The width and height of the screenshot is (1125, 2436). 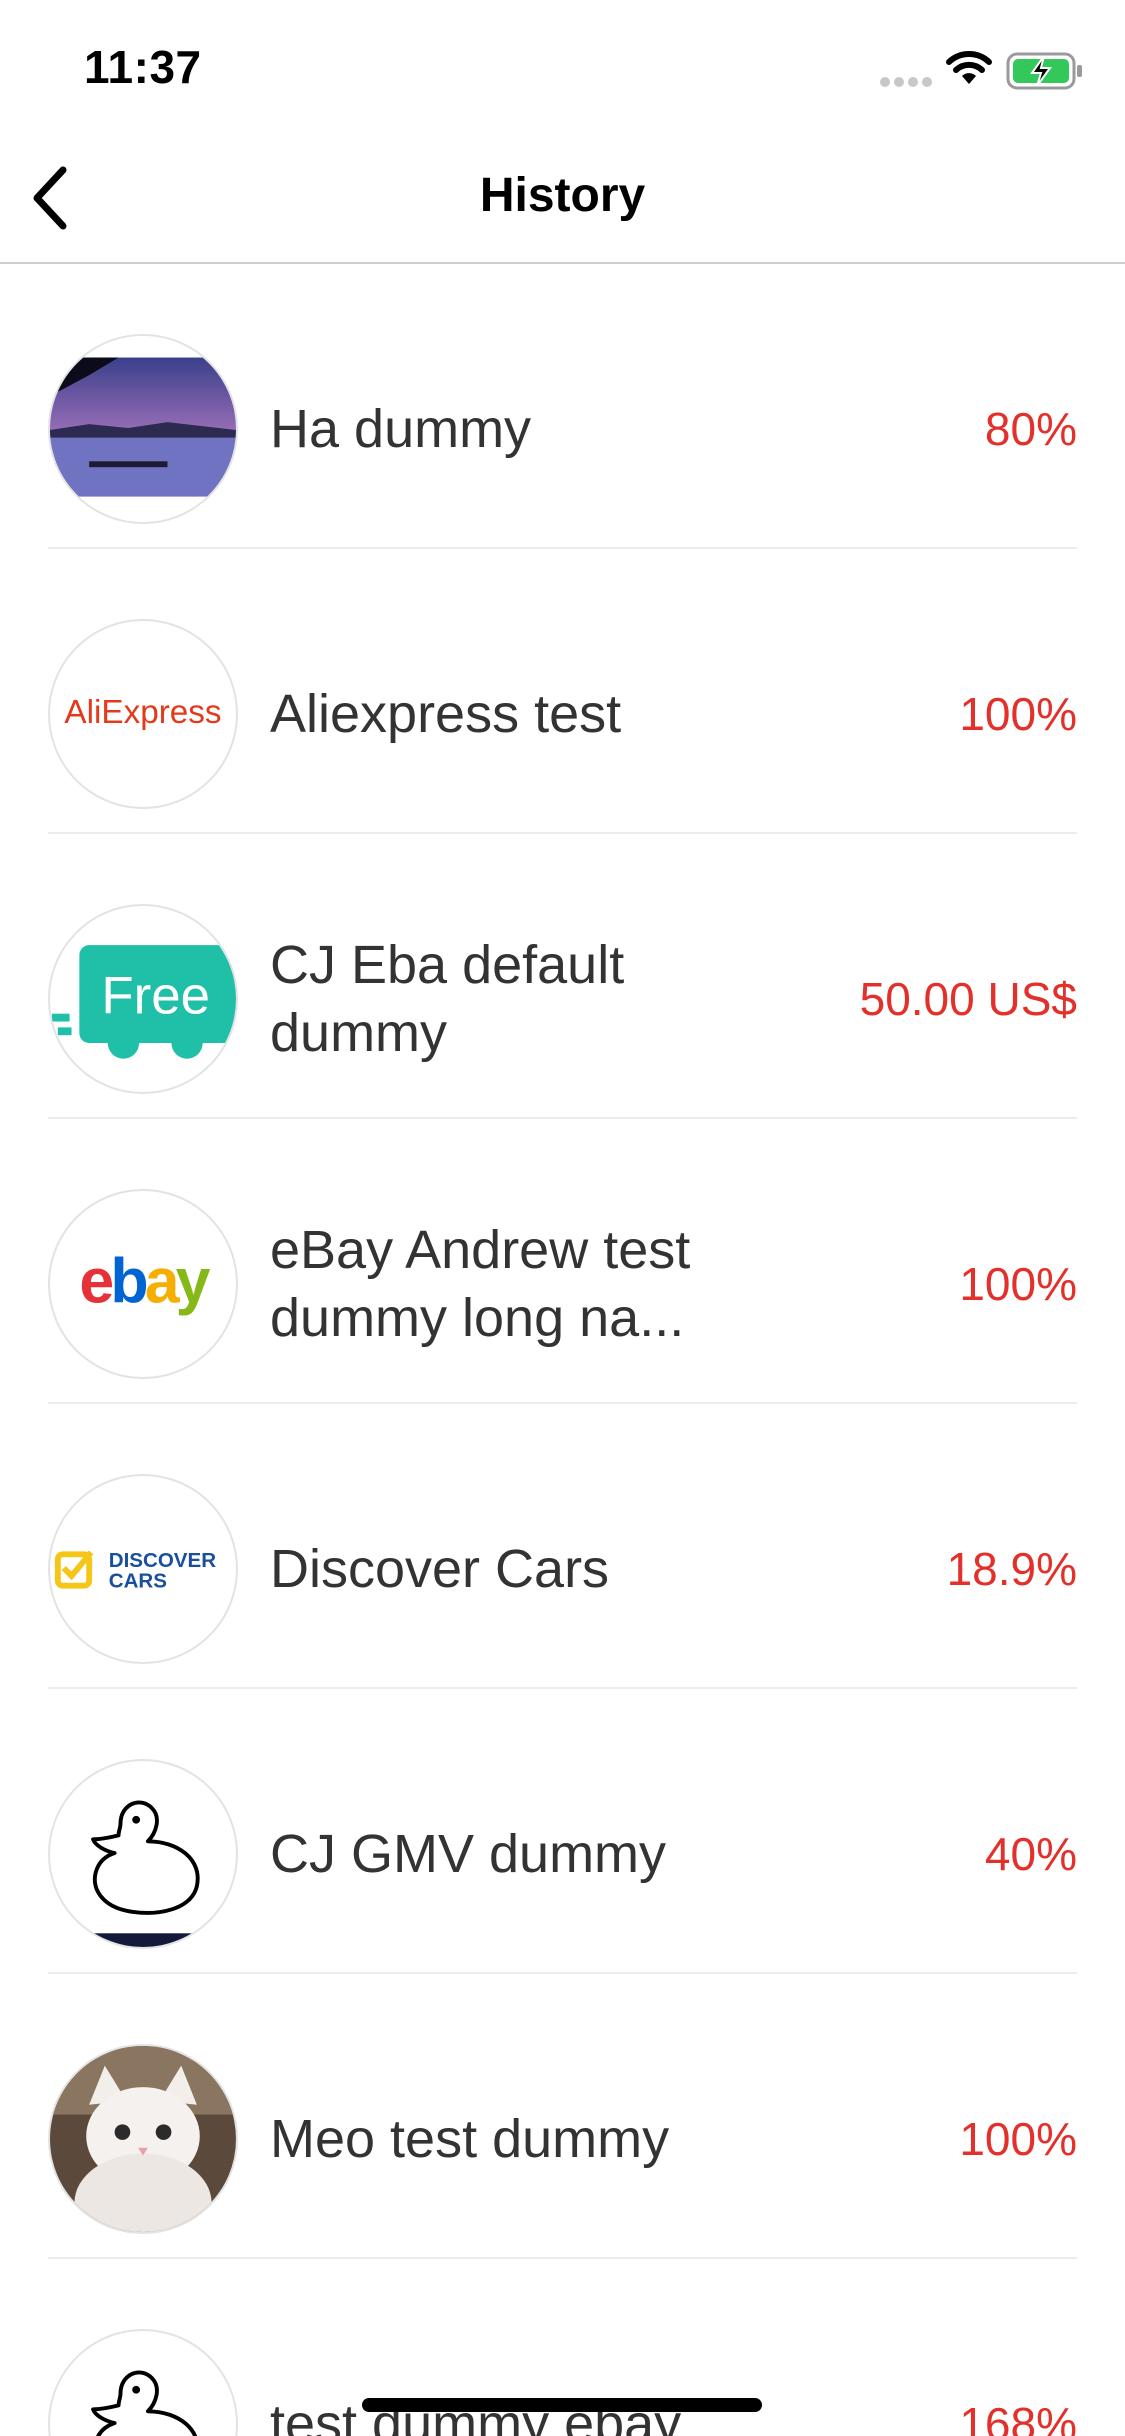 I want to click on battery-charging-icon, so click(x=1045, y=73).